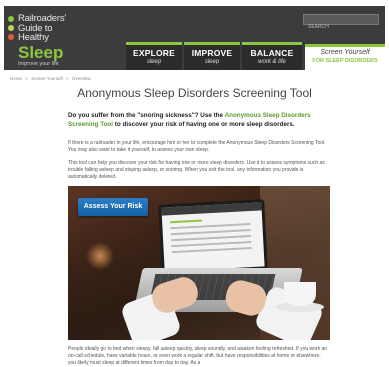 The image size is (389, 367). I want to click on nav-improve-sub: sleep, so click(212, 62).